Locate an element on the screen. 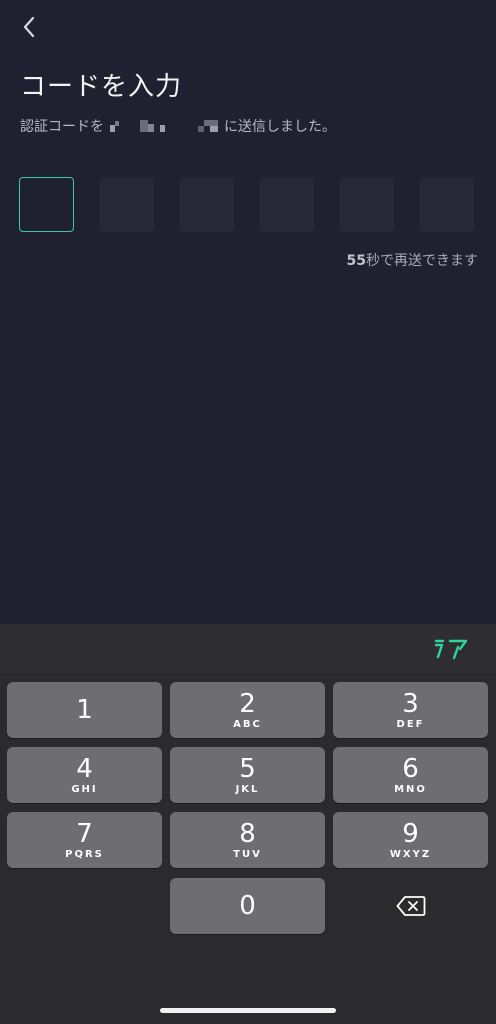 The image size is (496, 1024). key-digit: 4 is located at coordinates (84, 769).